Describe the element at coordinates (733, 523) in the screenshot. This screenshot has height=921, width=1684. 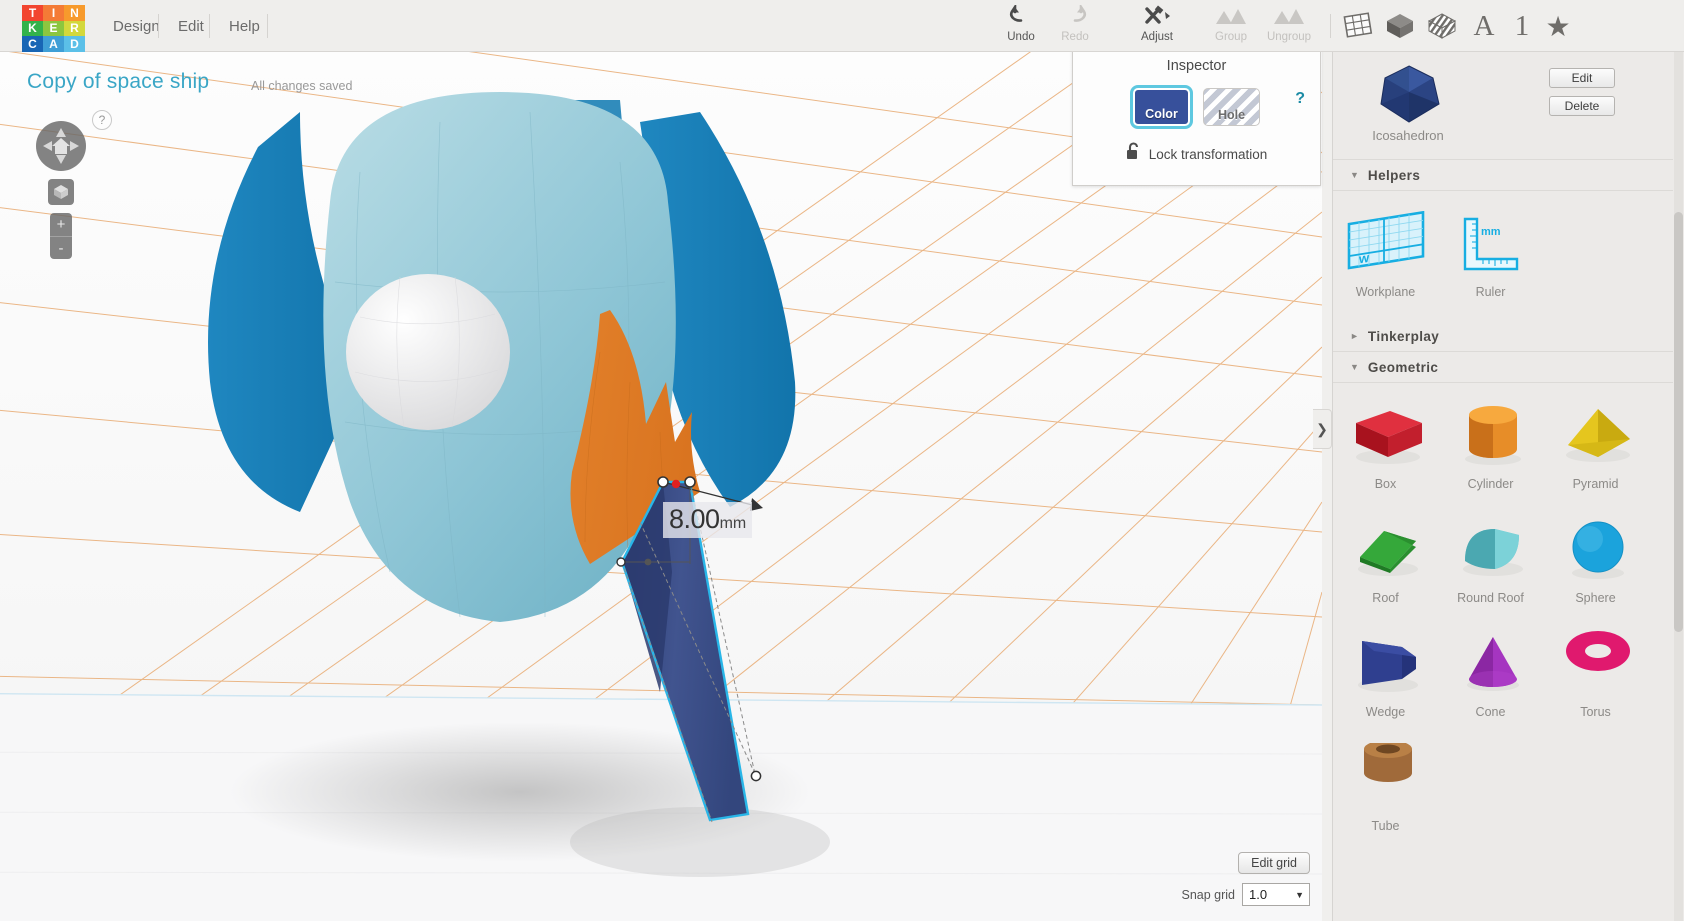
I see `dimension-unit: mm` at that location.